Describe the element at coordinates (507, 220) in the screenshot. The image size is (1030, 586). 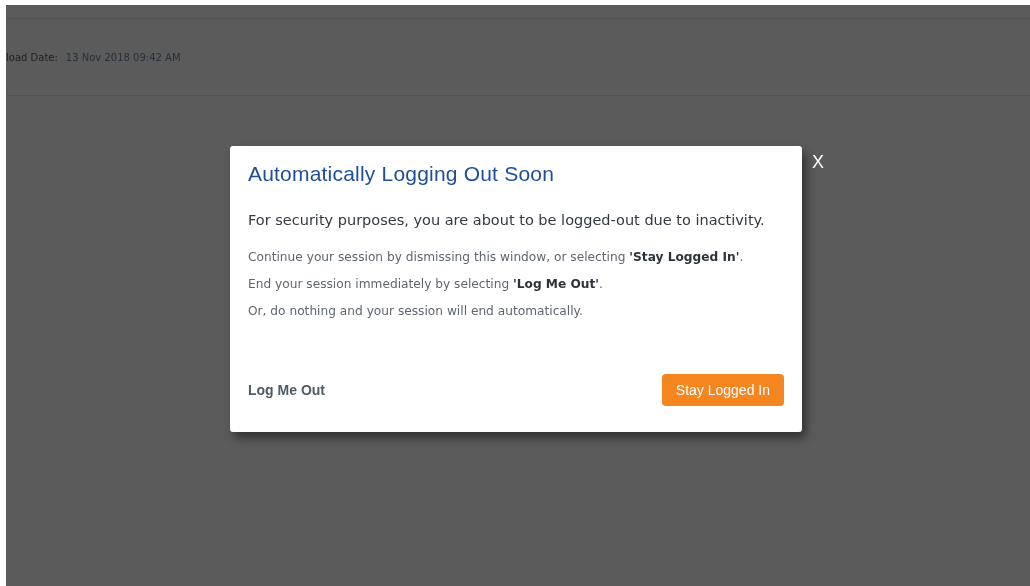
I see `dialog-lead-text: For security purposes, you are about to be logged-out due to inactivity.` at that location.